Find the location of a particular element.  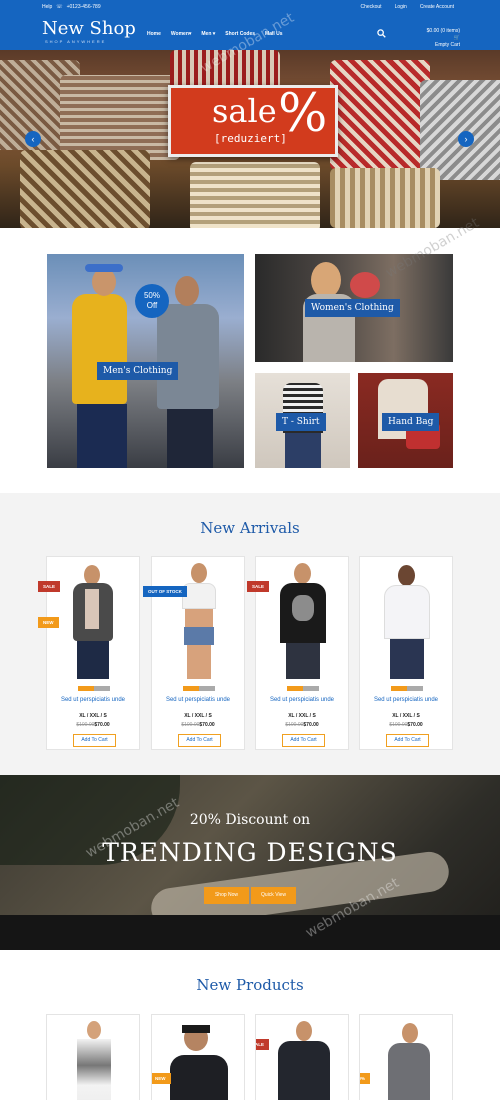

nav-women: Women▾ is located at coordinates (181, 34).